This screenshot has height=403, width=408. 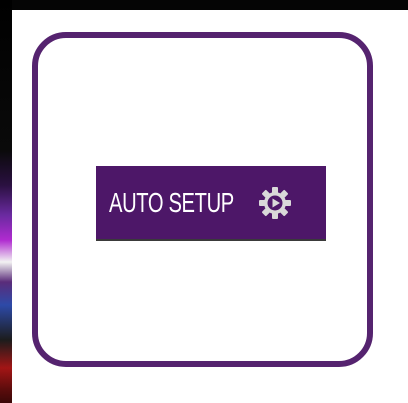 What do you see at coordinates (171, 202) in the screenshot?
I see `auto-setup-label: AUTO SETUP` at bounding box center [171, 202].